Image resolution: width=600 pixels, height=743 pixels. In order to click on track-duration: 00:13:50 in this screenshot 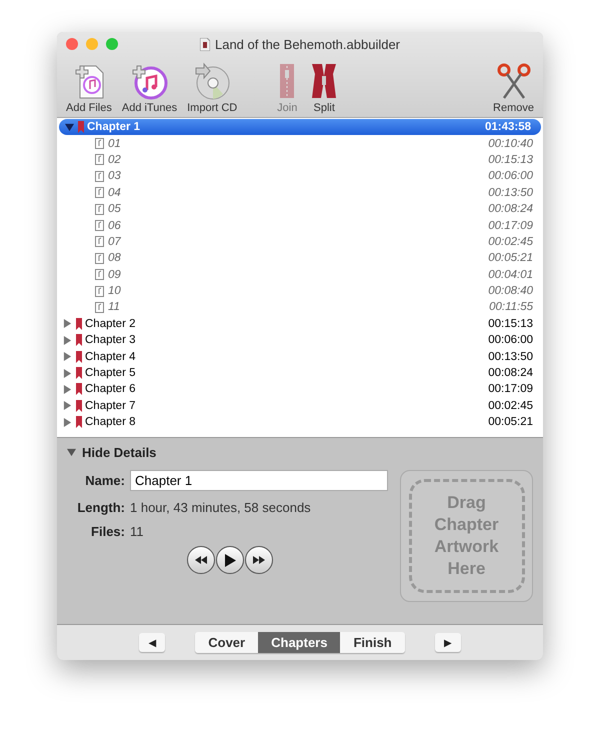, I will do `click(510, 192)`.